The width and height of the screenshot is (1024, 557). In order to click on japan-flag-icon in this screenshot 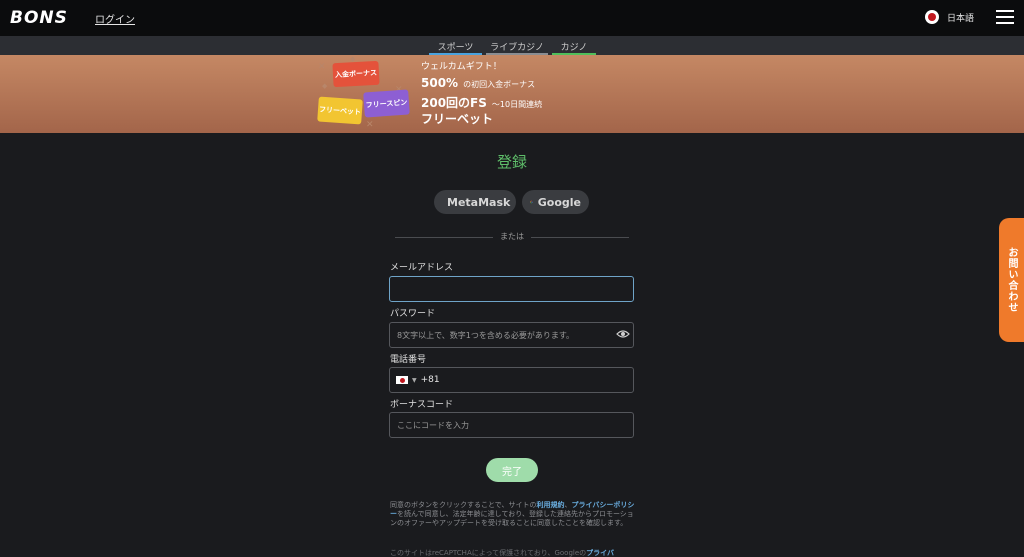, I will do `click(932, 17)`.